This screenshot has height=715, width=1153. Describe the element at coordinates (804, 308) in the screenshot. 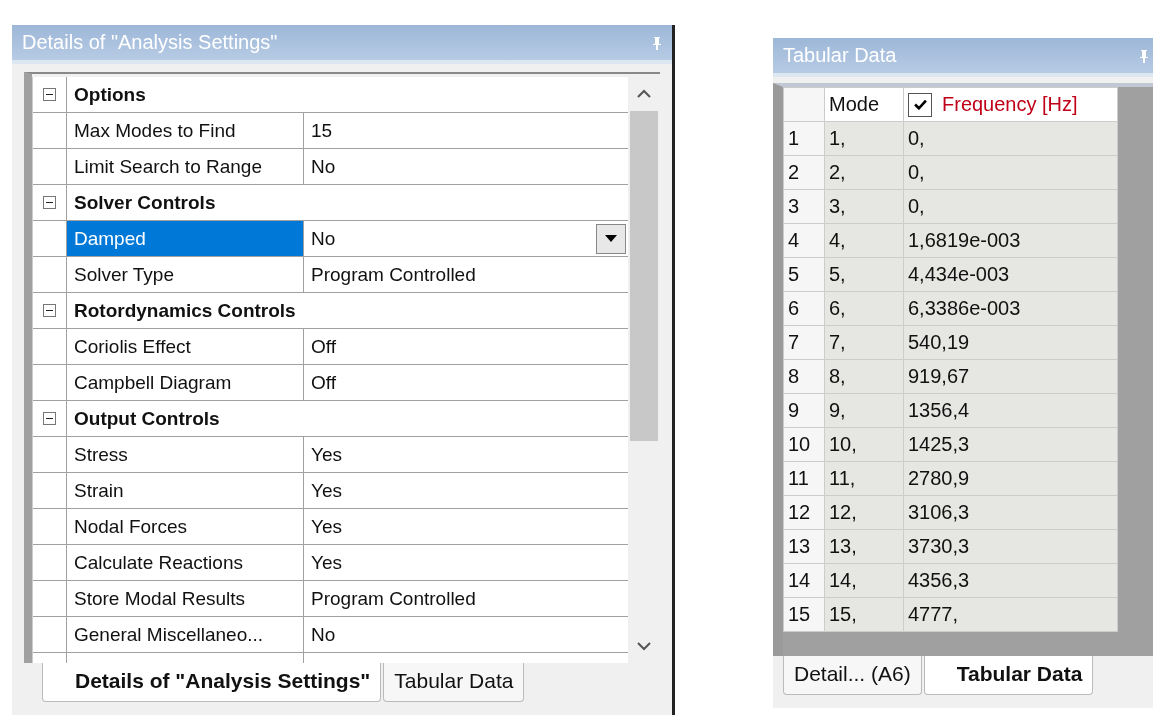

I see `row-number: 6` at that location.